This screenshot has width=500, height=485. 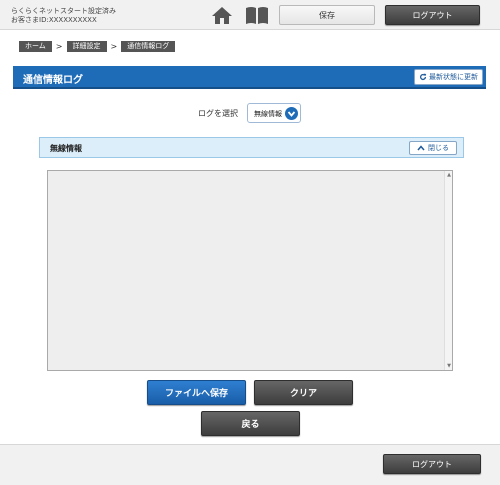 I want to click on refresh-label: 最新状態に更新, so click(x=453, y=77).